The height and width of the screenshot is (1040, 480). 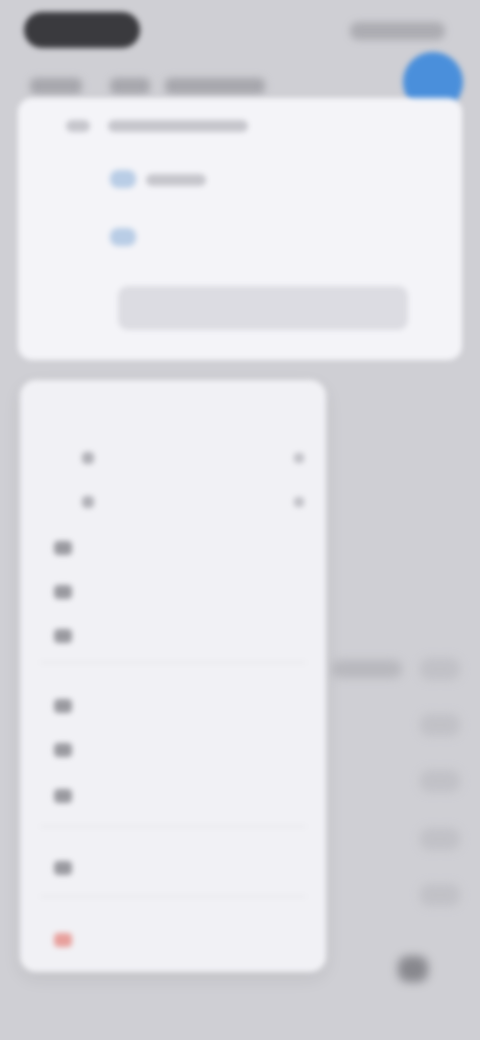 I want to click on dynamic-island, so click(x=82, y=30).